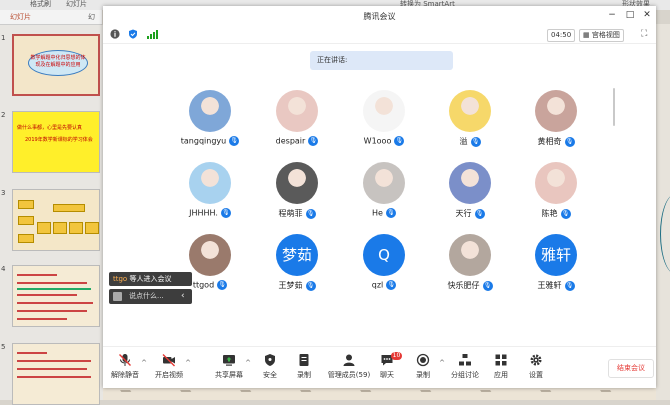 Image resolution: width=670 pixels, height=405 pixels. I want to click on record-icon, so click(423, 360).